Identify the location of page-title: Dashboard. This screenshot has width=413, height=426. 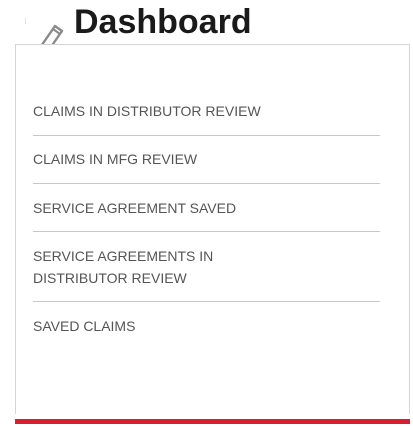
(163, 22).